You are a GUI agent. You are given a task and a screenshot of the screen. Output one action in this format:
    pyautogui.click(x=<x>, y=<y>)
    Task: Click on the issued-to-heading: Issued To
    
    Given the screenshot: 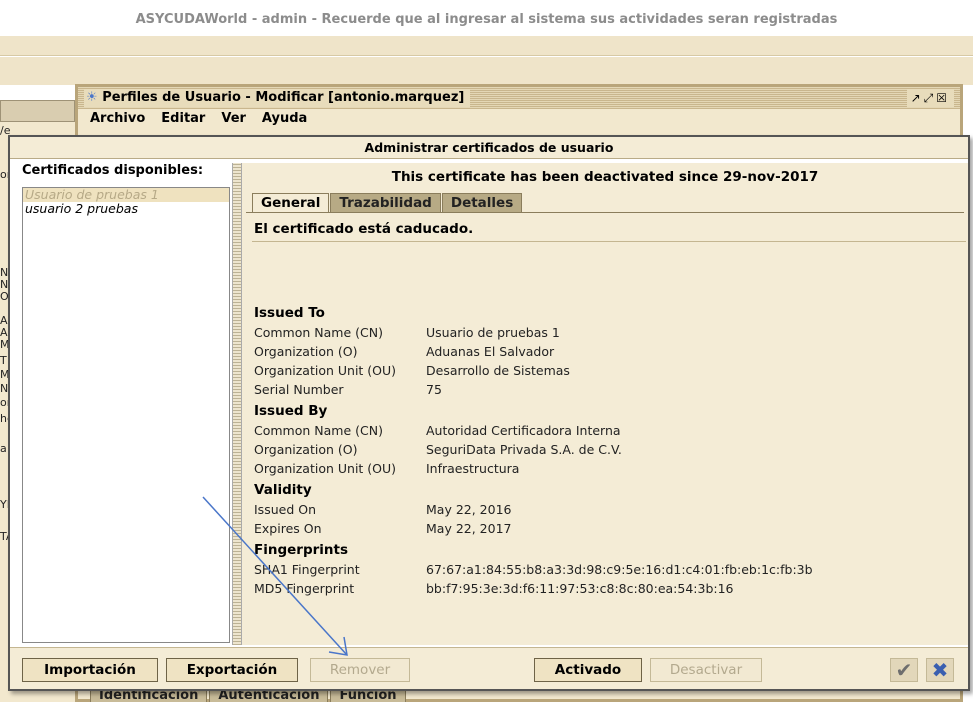 What is the action you would take?
    pyautogui.click(x=289, y=313)
    